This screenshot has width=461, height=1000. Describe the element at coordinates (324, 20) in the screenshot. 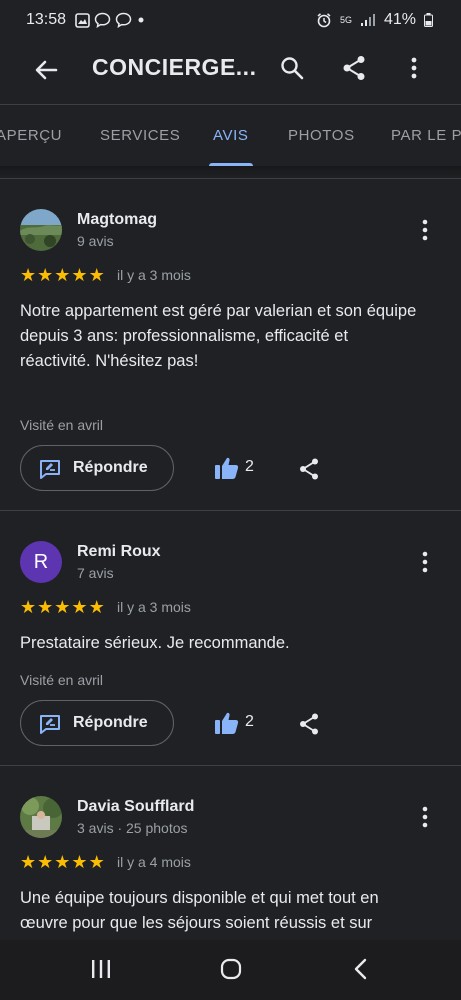

I see `alarm-icon` at that location.